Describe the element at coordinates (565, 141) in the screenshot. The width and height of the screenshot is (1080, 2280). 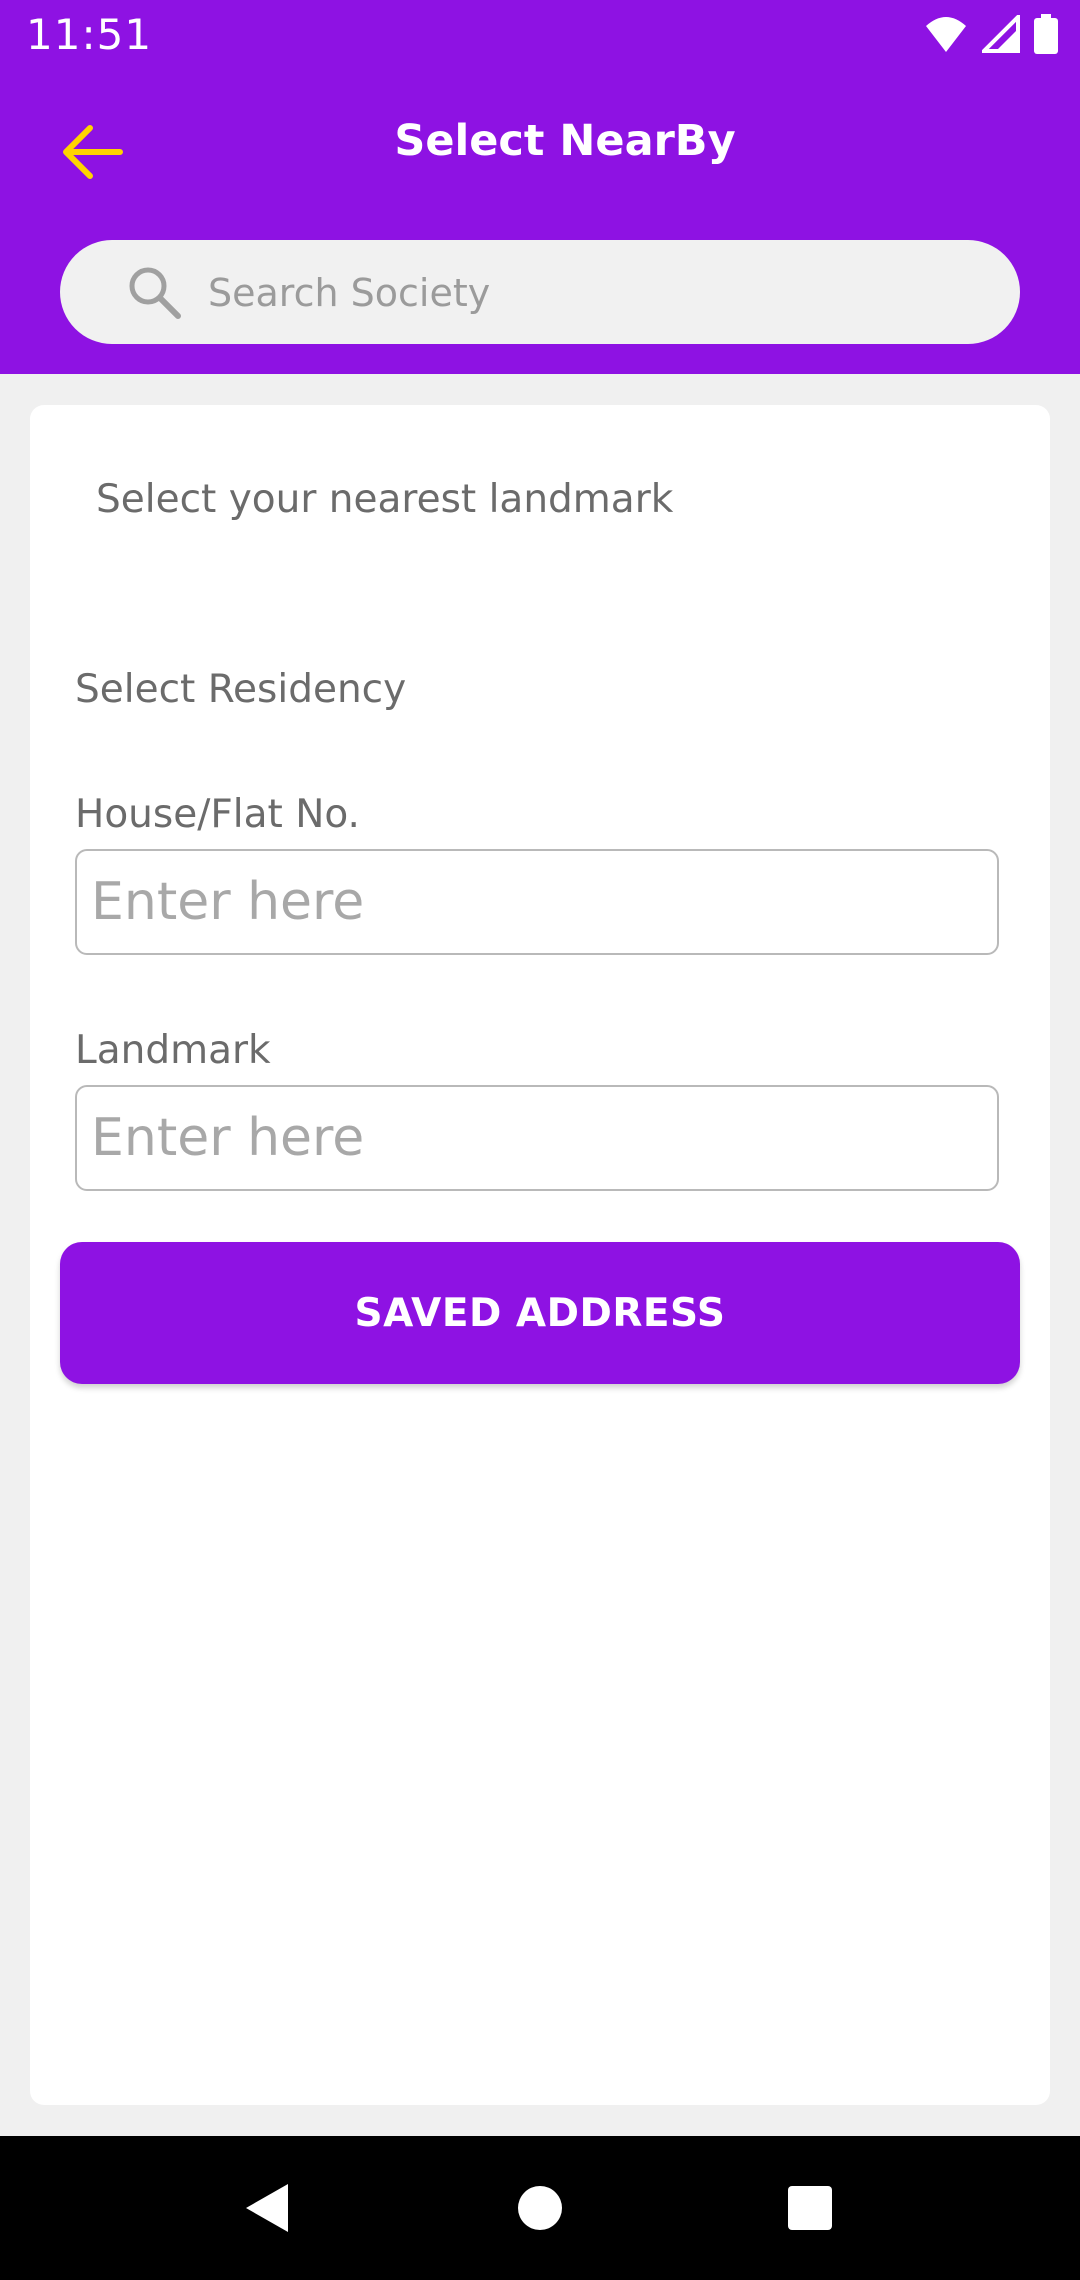
I see `page-title: Select NearBy` at that location.